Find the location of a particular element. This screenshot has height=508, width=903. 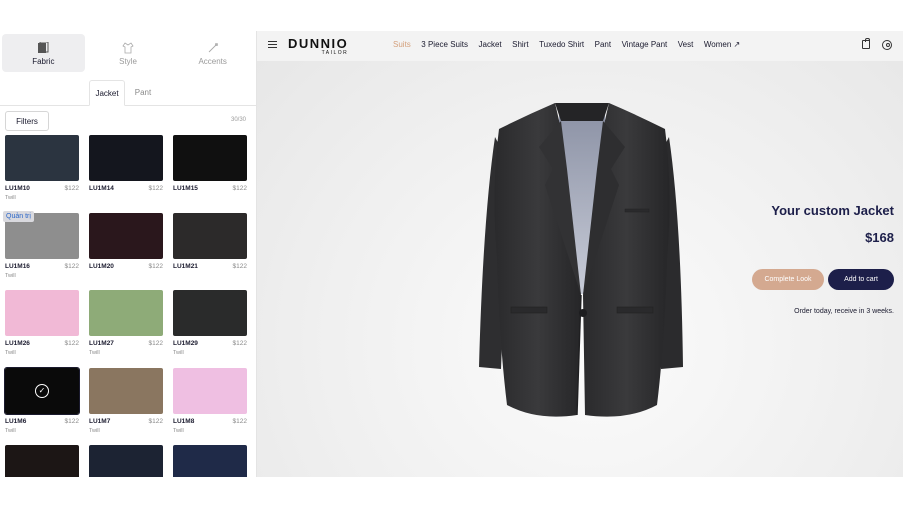

add-to-cart-button: Add to cart is located at coordinates (861, 279).